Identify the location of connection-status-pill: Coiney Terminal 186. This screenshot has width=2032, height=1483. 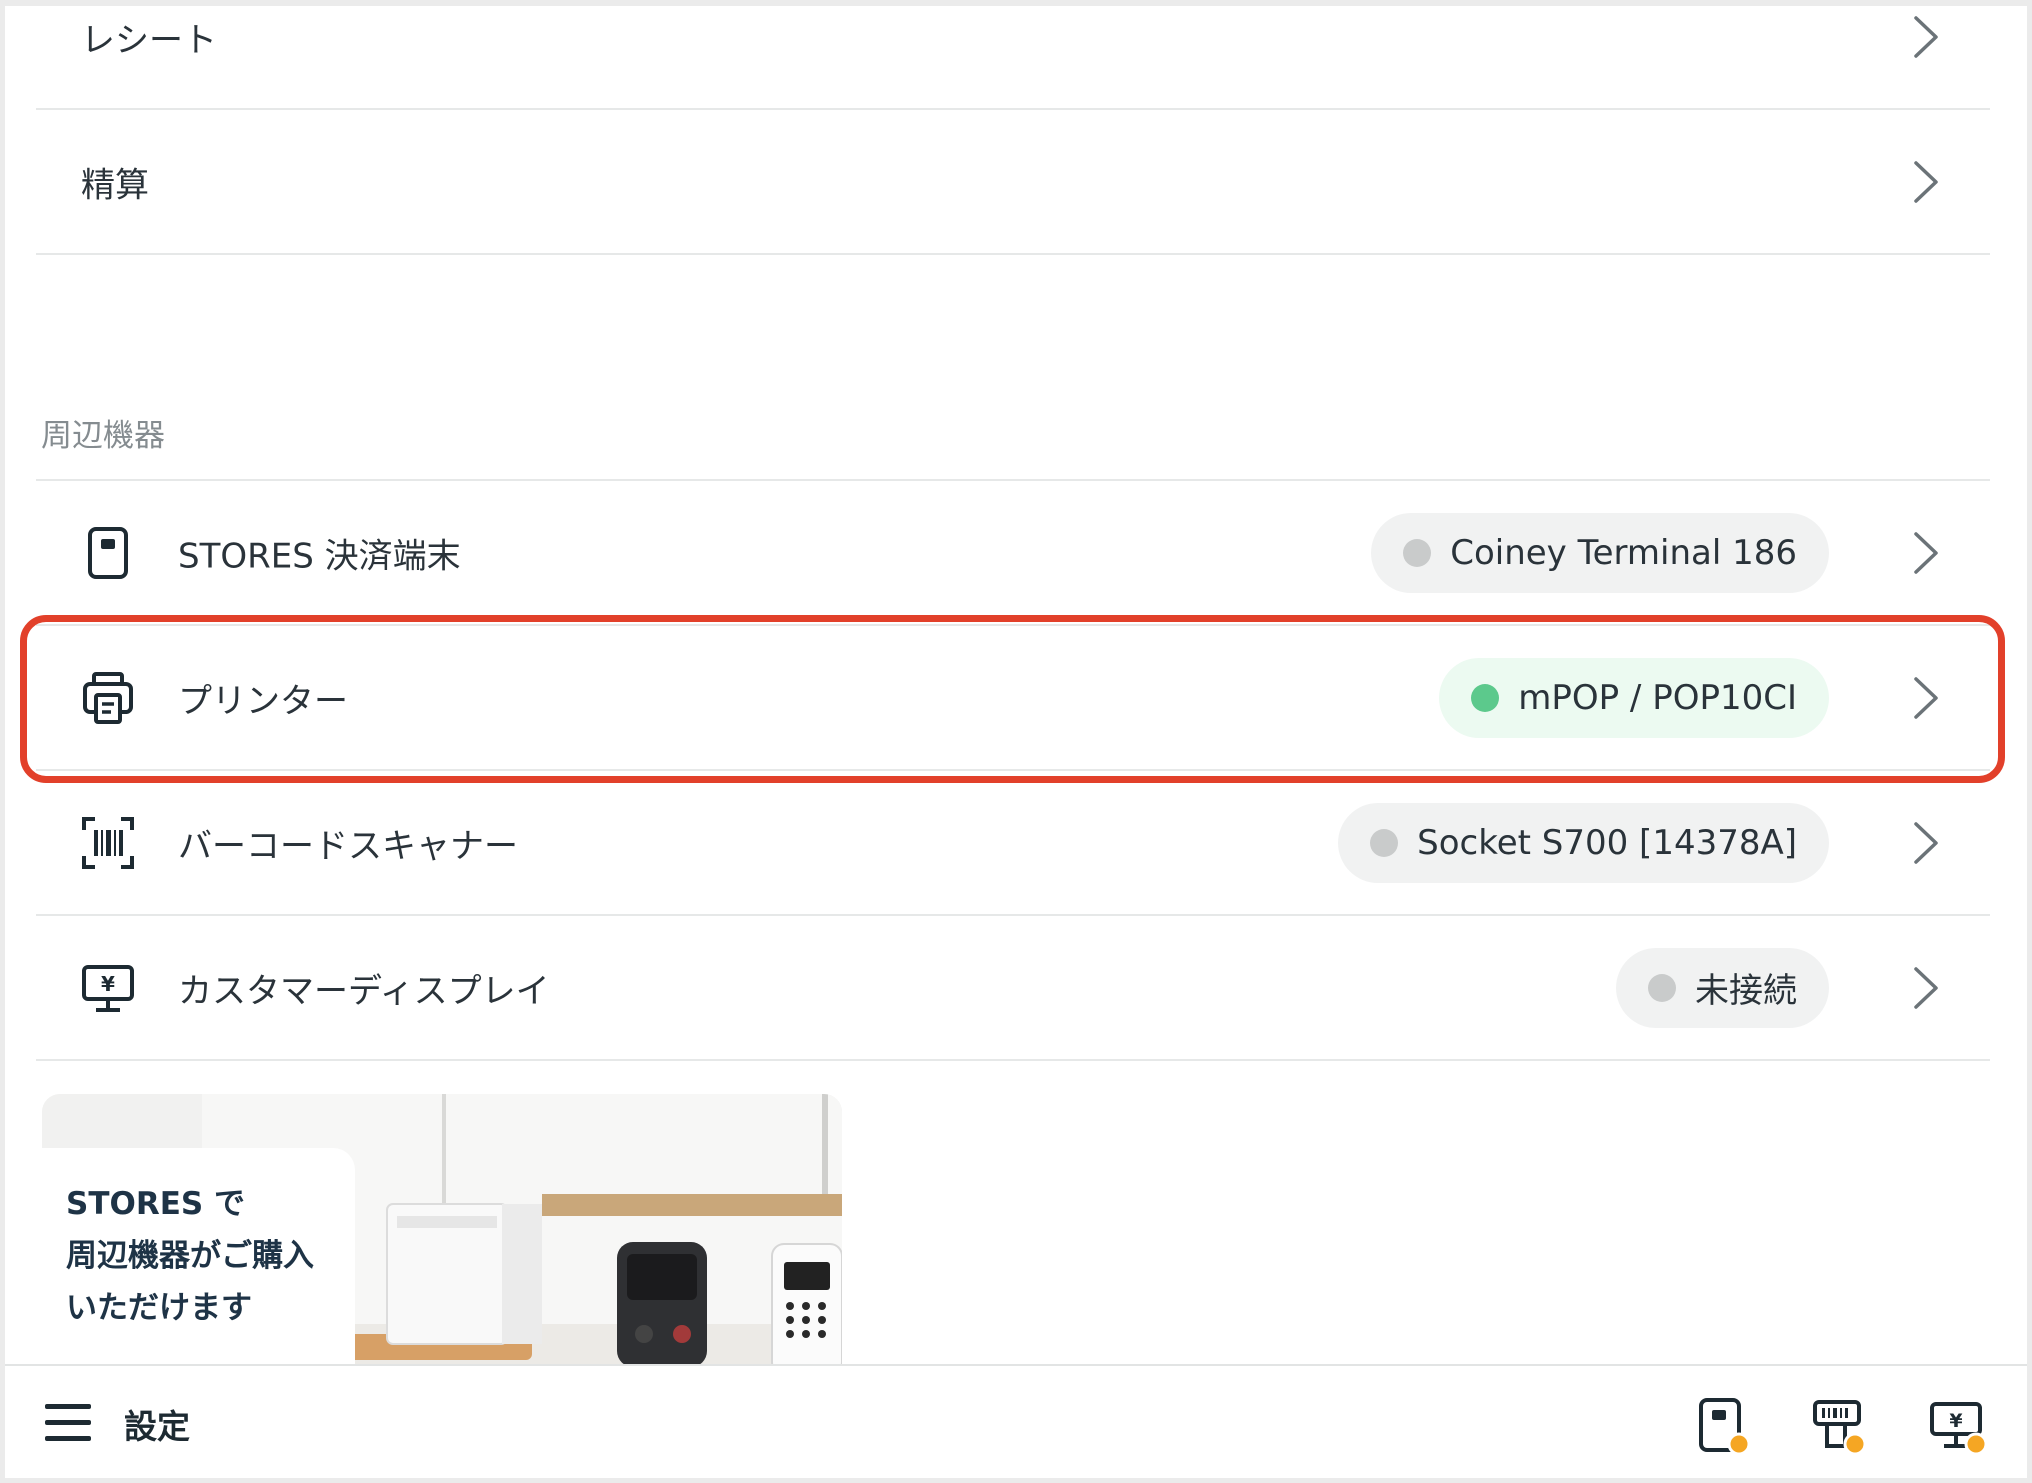
(1600, 552).